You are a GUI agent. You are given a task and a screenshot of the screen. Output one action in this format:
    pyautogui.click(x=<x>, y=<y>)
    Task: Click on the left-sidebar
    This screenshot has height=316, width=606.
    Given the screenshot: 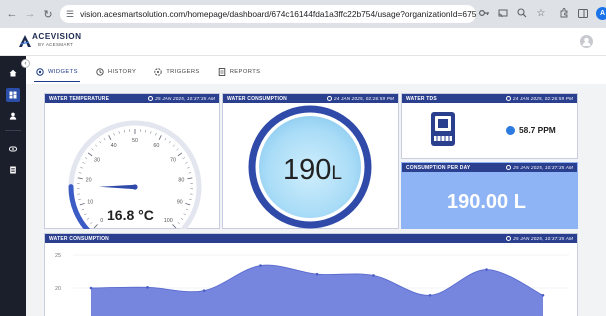 What is the action you would take?
    pyautogui.click(x=13, y=186)
    